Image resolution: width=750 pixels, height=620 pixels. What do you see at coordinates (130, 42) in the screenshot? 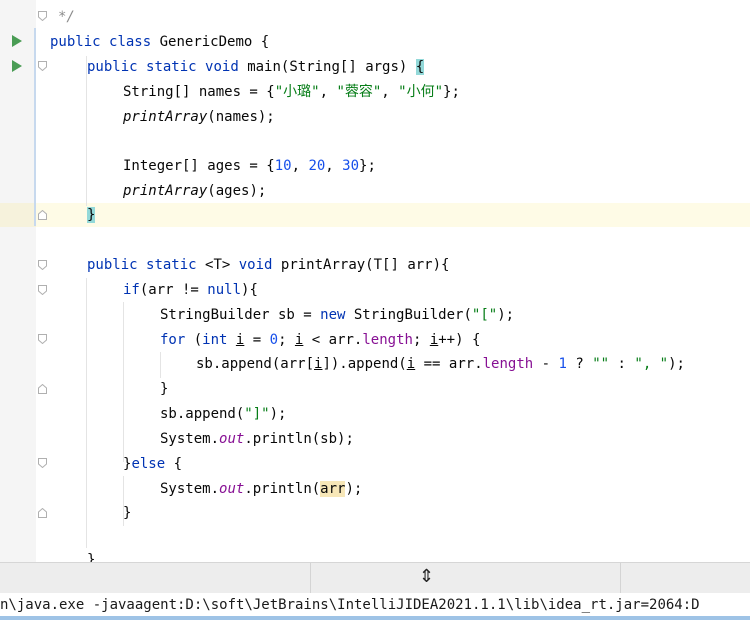
I see `keyword: class` at bounding box center [130, 42].